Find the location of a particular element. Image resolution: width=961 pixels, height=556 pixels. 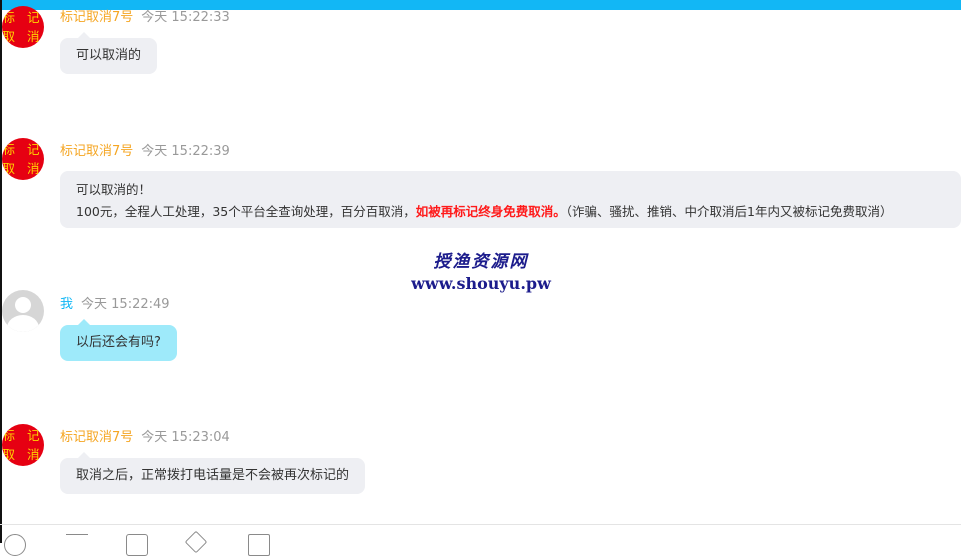

message-time: 今天 15:22:33 is located at coordinates (185, 17).